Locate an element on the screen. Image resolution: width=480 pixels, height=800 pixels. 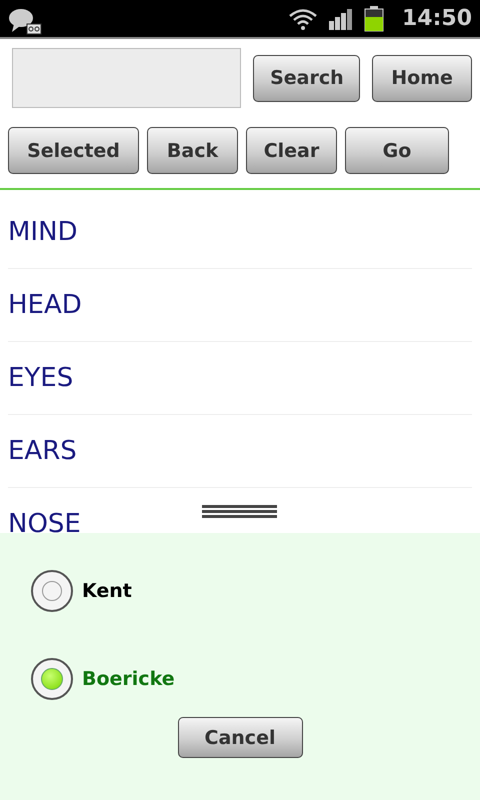
wifi-icon is located at coordinates (303, 18).